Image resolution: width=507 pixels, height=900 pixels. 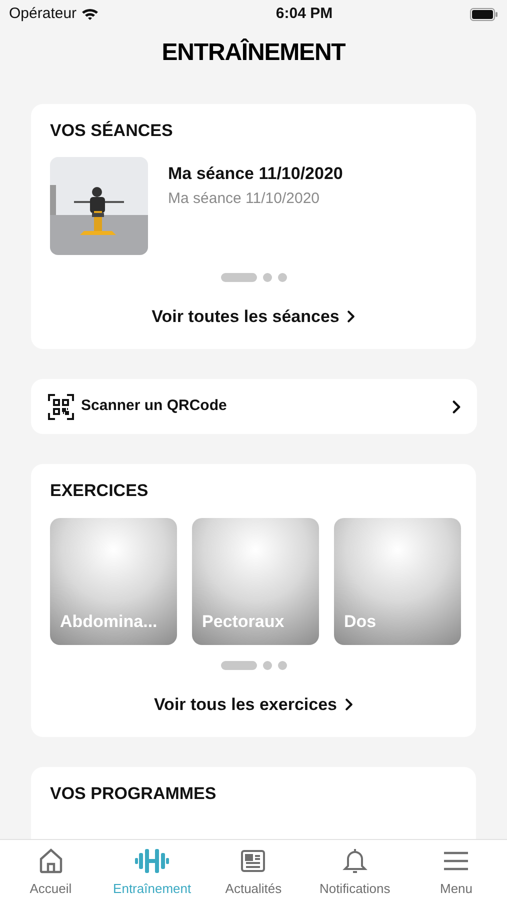 I want to click on dumbbell-icon, so click(x=152, y=861).